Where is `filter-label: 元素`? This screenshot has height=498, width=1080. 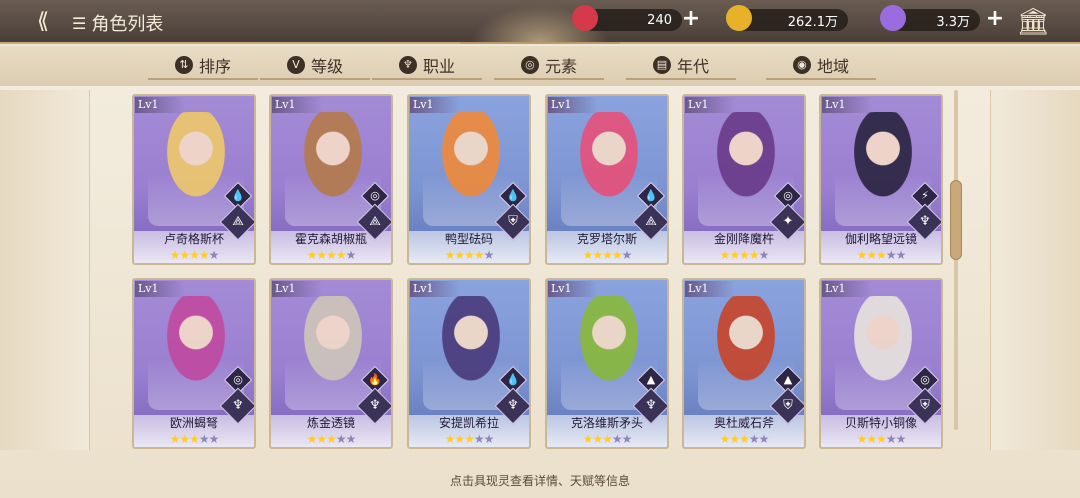
filter-label: 元素 is located at coordinates (560, 66).